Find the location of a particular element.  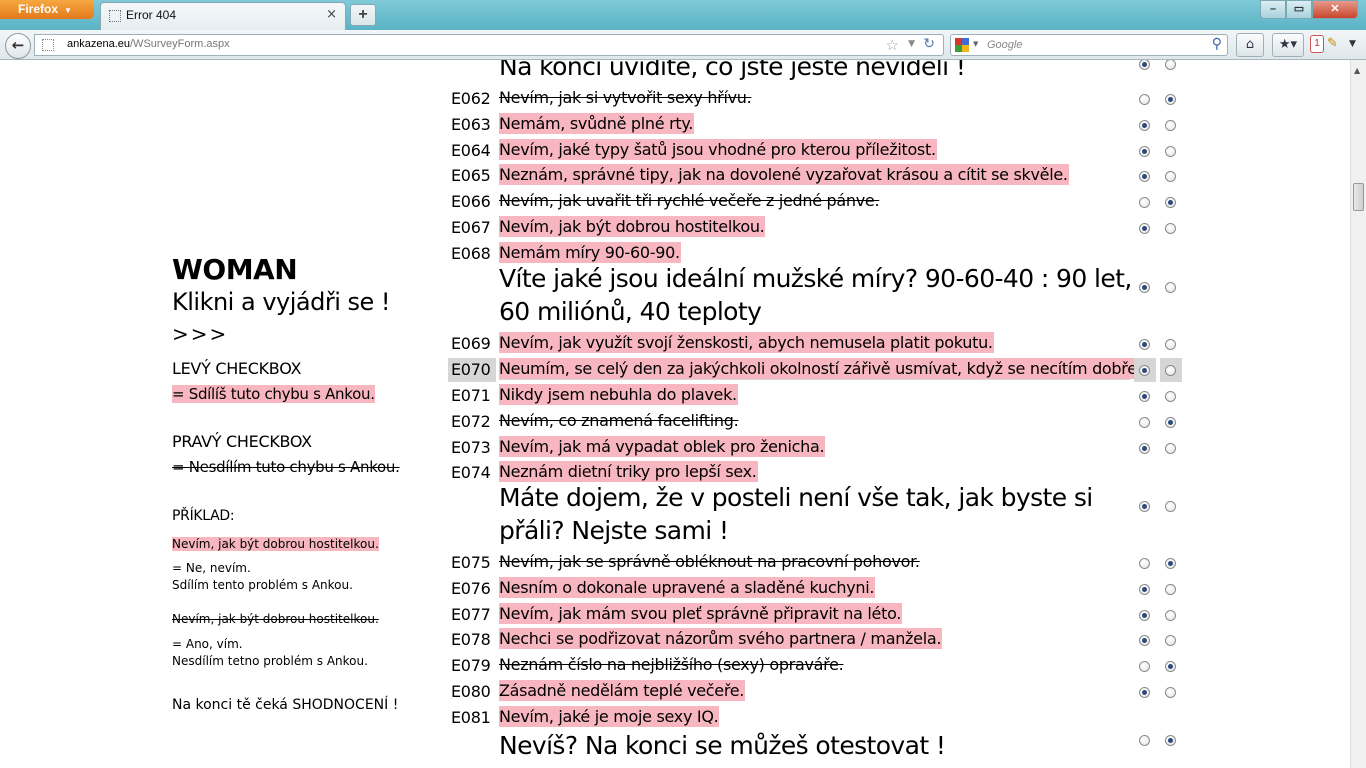

item-statement: Nevím, jak být dobrou hostitelkou. is located at coordinates (632, 227).